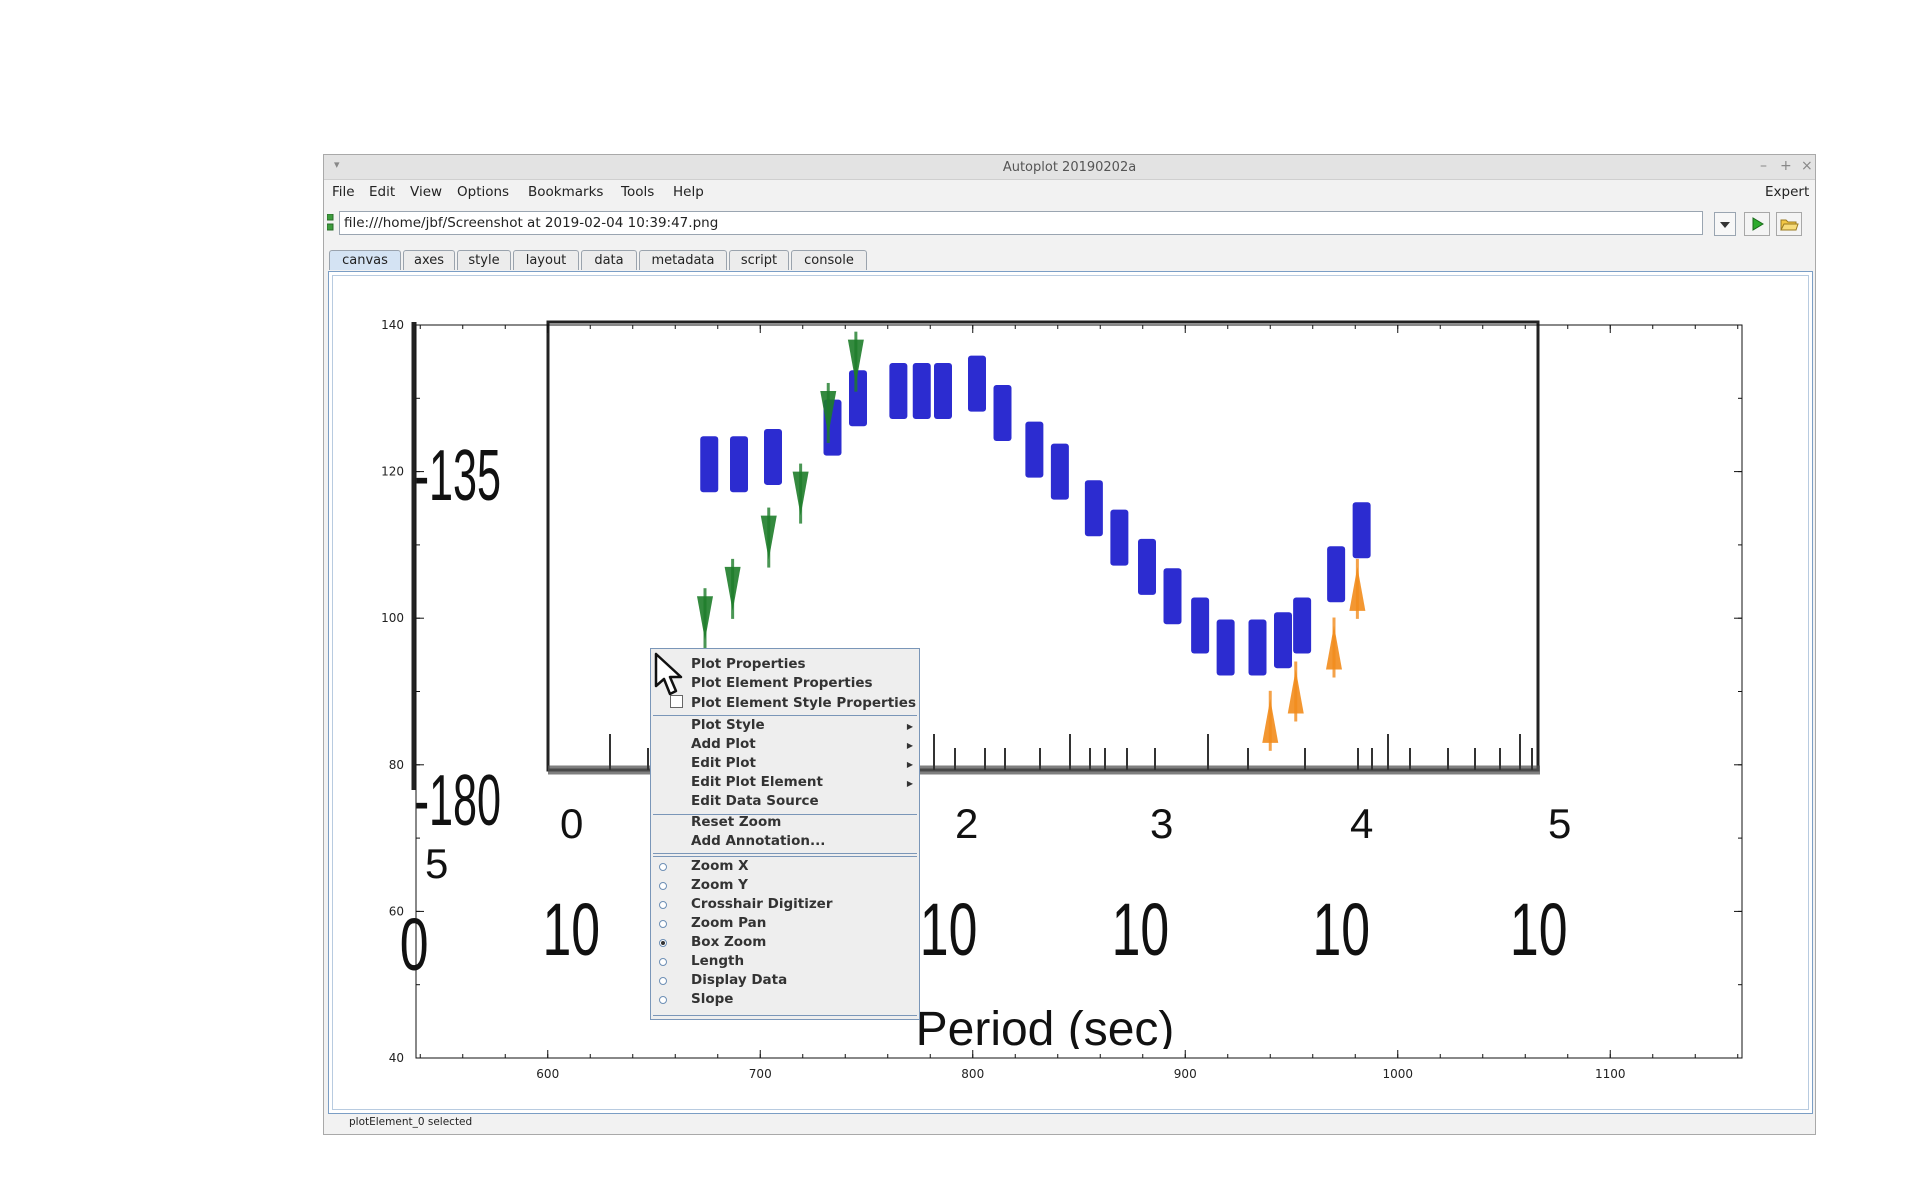 This screenshot has height=1200, width=1920. I want to click on menu-crosshair-digitizer: Crosshair Digitizer, so click(762, 904).